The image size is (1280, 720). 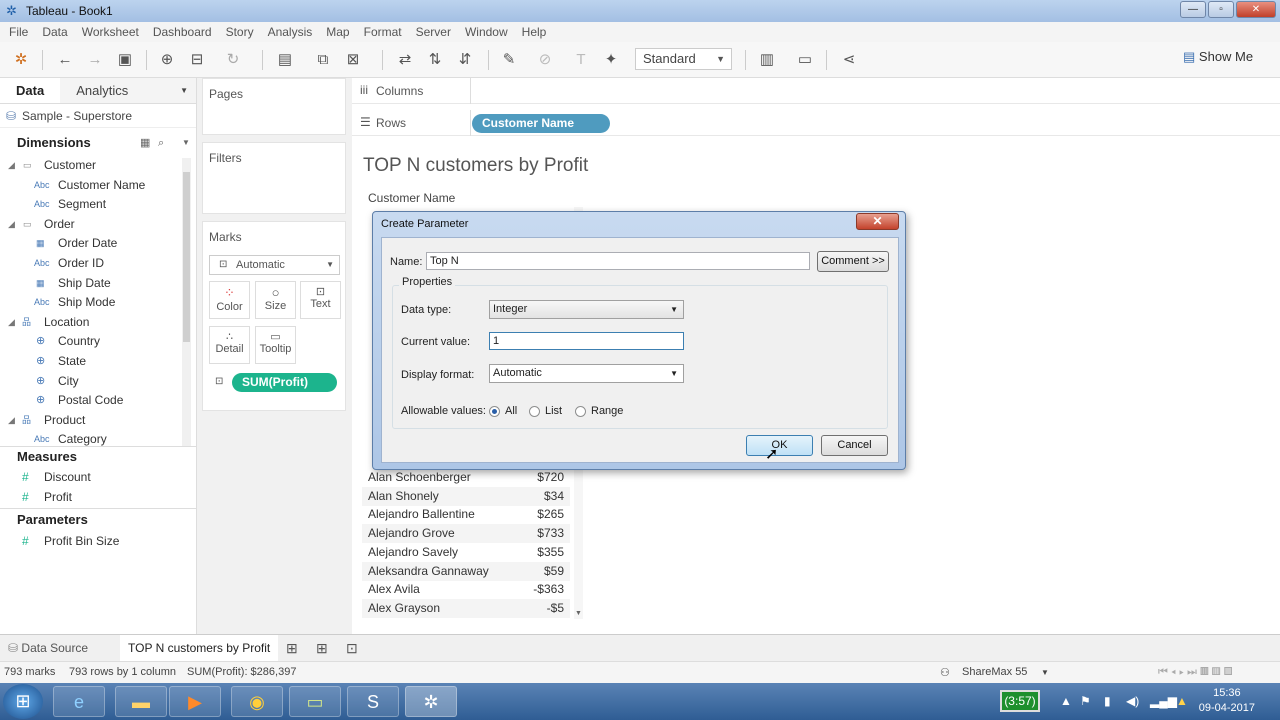 I want to click on sharemax-icon: S, so click(x=373, y=701).